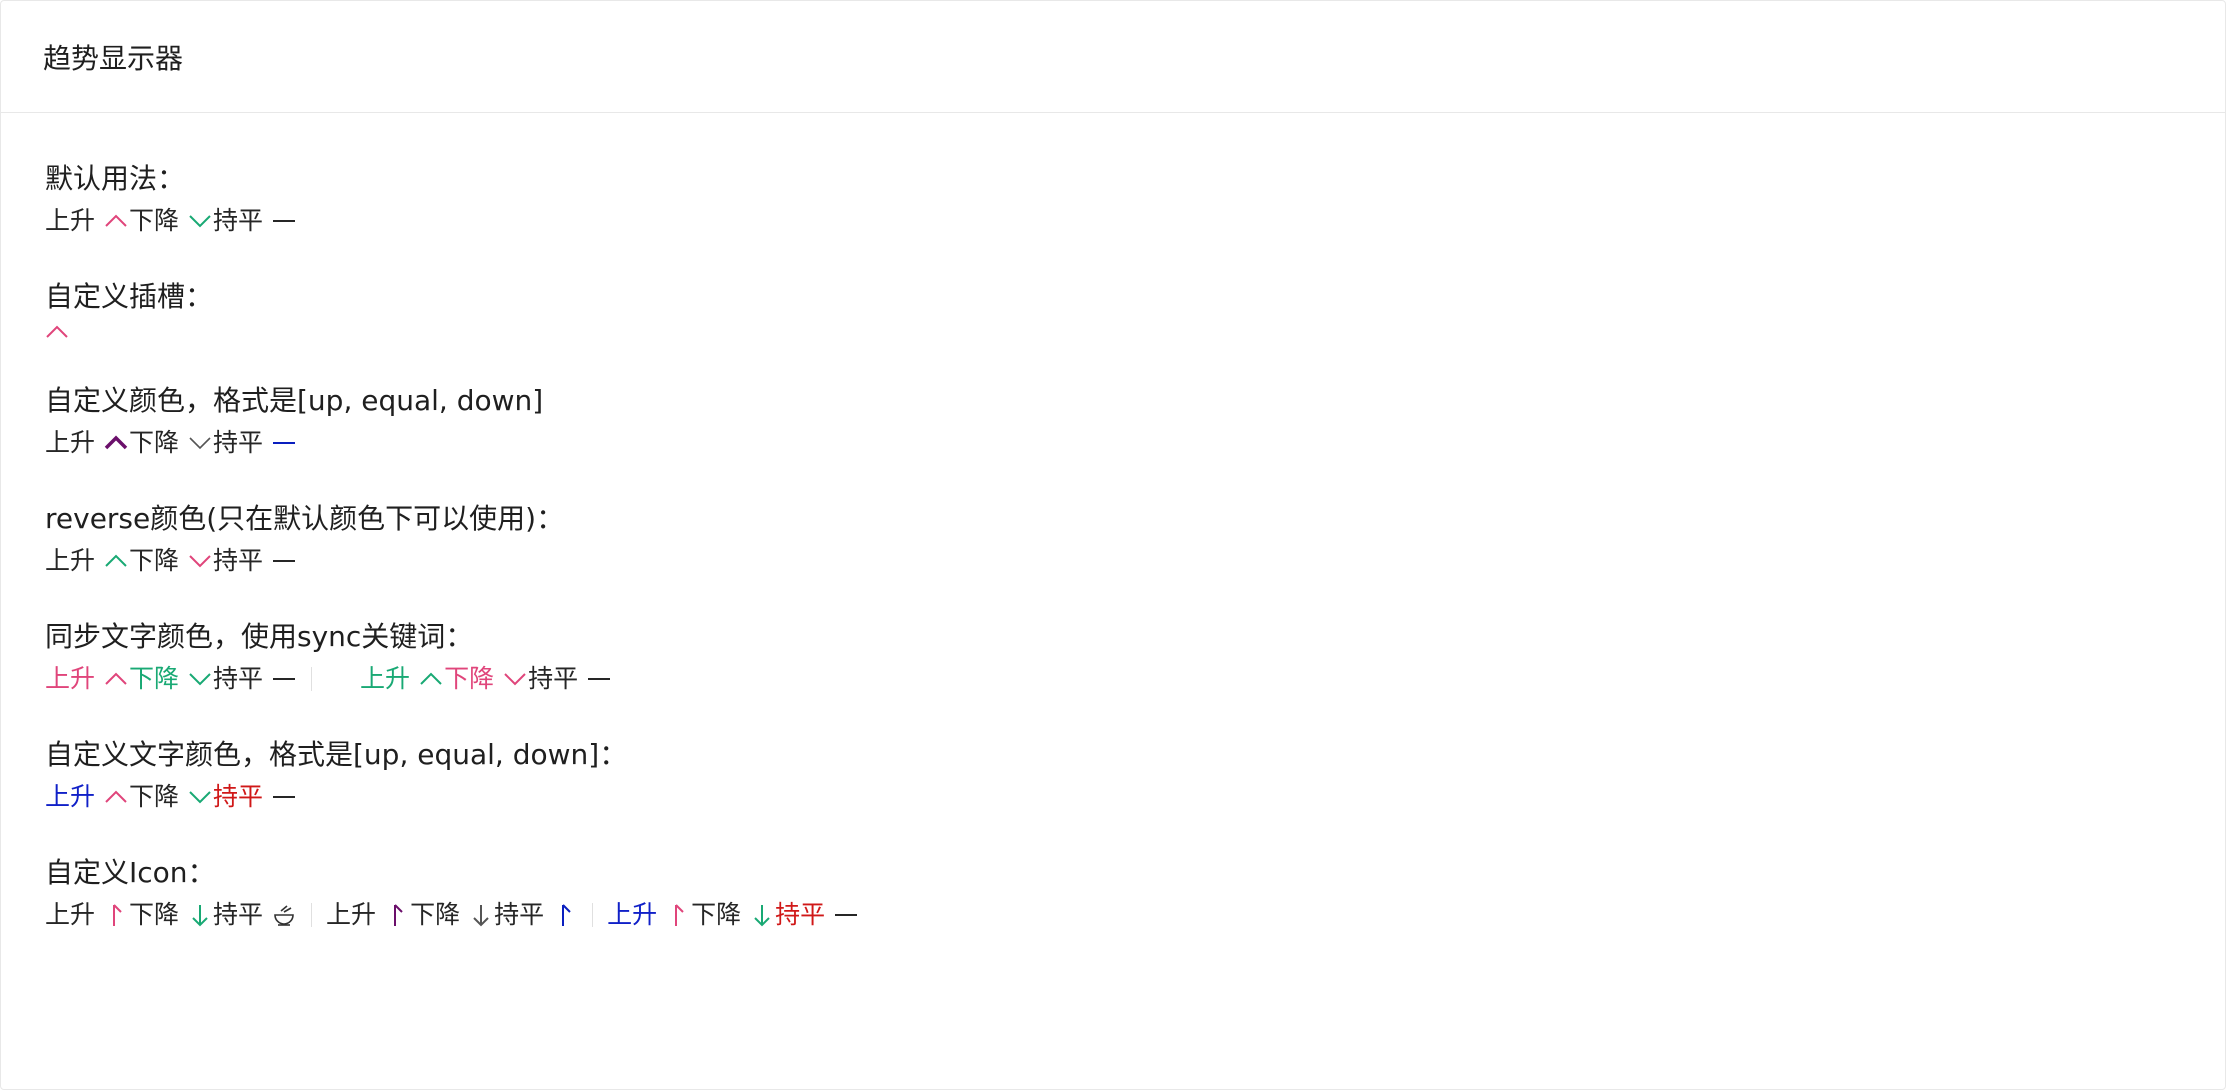 The image size is (2228, 1092). I want to click on section-reverse: reverse颜色(只在默认颜色下可以使用)： 上升 下降 持平, so click(1135, 539).